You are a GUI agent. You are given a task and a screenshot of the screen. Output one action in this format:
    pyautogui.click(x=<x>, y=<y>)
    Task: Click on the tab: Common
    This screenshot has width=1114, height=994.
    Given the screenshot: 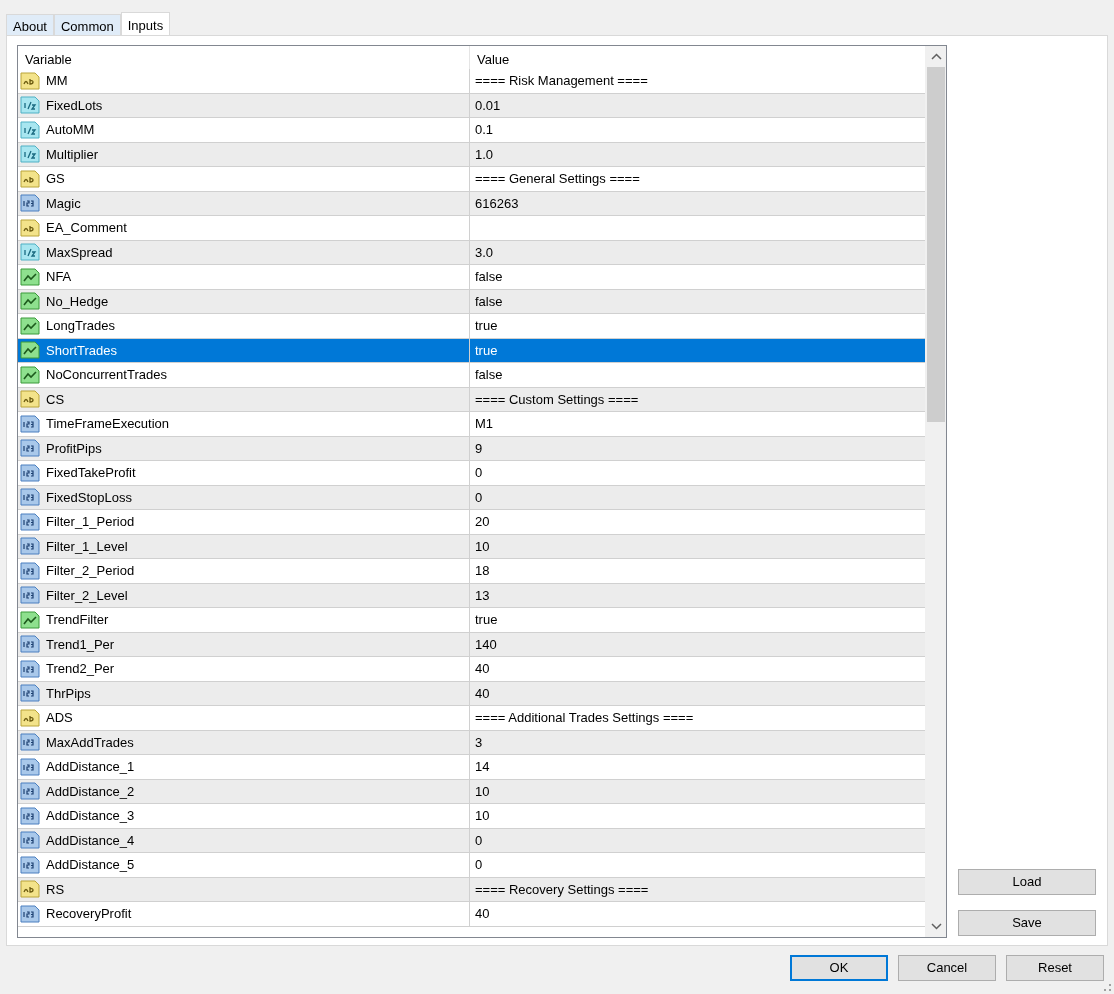 What is the action you would take?
    pyautogui.click(x=87, y=24)
    